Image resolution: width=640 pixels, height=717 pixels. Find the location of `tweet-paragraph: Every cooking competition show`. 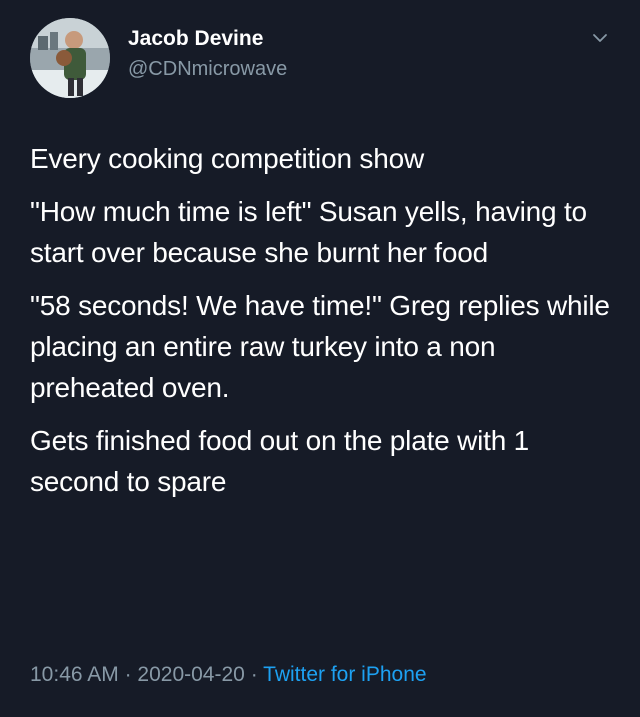

tweet-paragraph: Every cooking competition show is located at coordinates (227, 158).